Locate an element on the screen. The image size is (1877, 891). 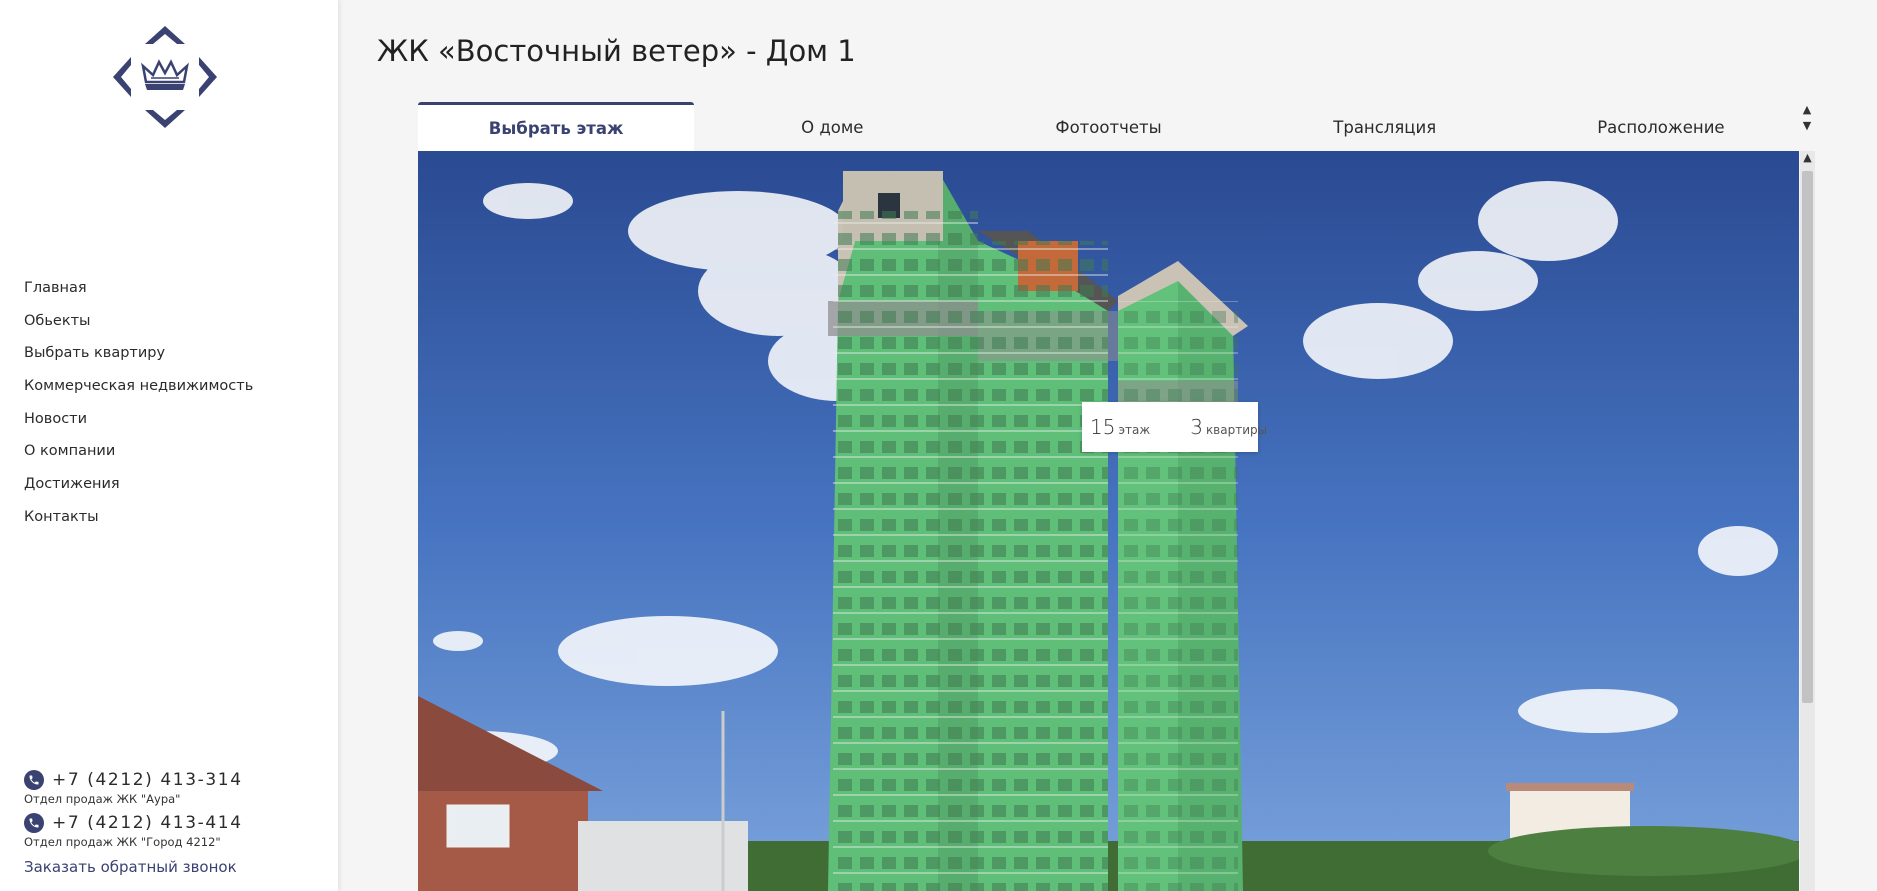
nav-item-choose-apartment: Выбрать квартиру is located at coordinates (138, 359).